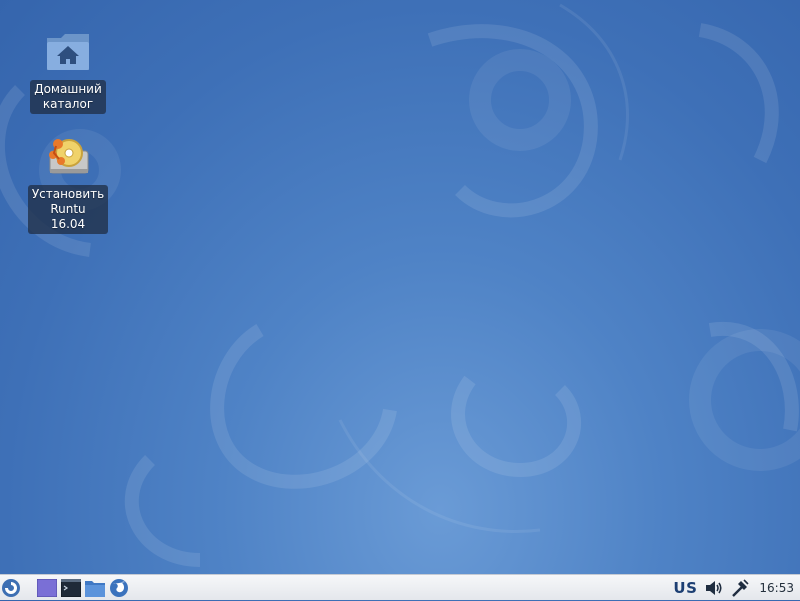 The height and width of the screenshot is (601, 800). What do you see at coordinates (68, 183) in the screenshot?
I see `desktop-icon-installer: Установить Runtu 16.04` at bounding box center [68, 183].